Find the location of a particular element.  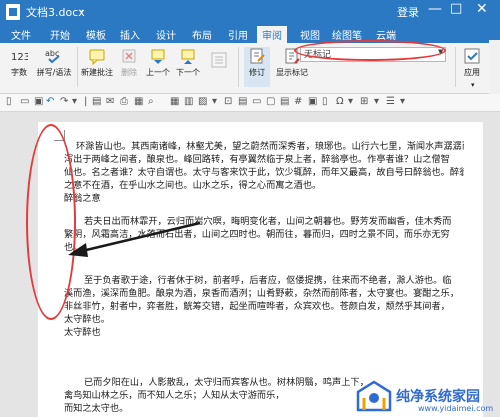

tab-template: 模板 is located at coordinates (96, 34).